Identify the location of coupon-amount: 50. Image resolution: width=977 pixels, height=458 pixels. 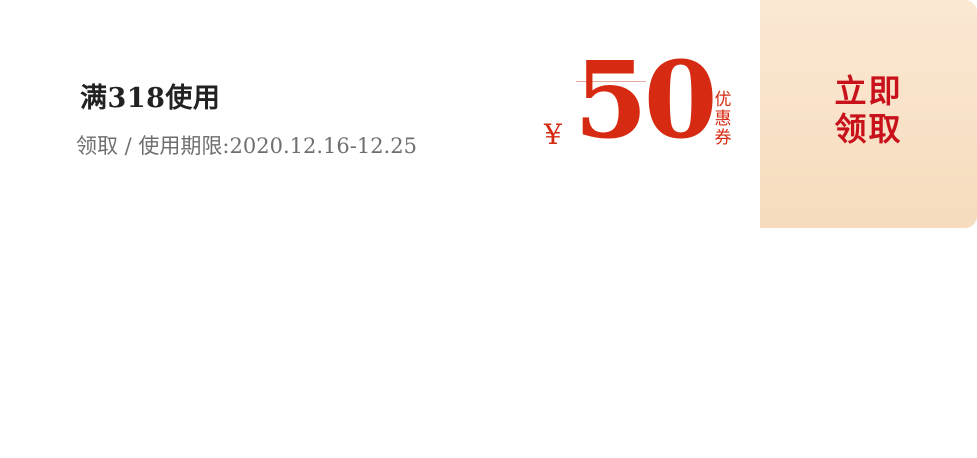
(646, 99).